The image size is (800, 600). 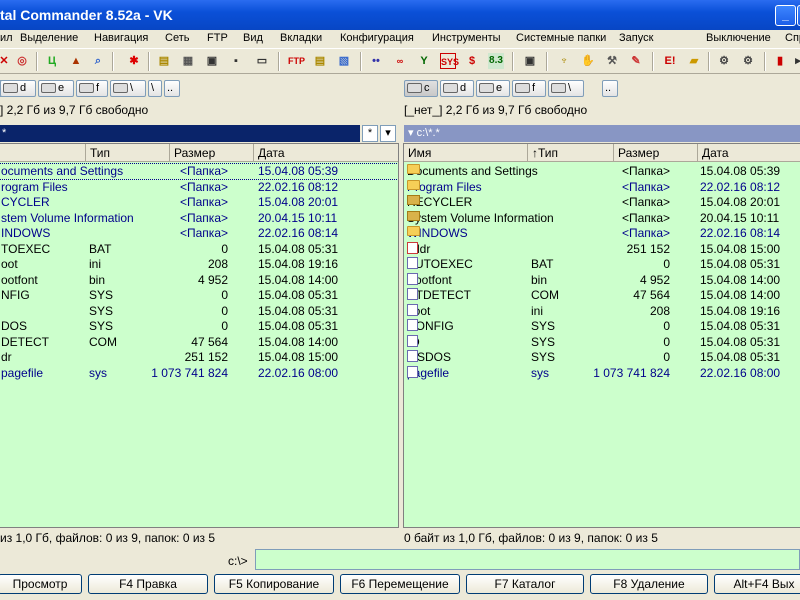 I want to click on right-drive-f-button: f, so click(x=529, y=88).